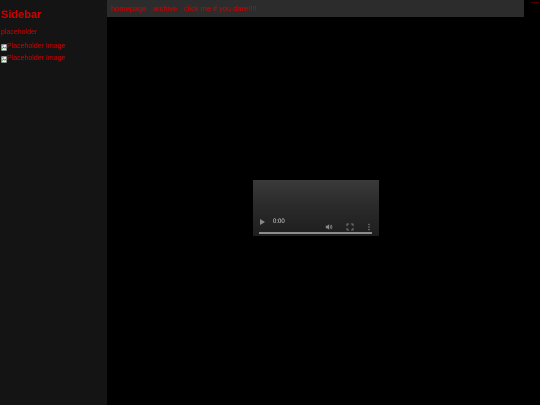 The image size is (540, 405). What do you see at coordinates (165, 8) in the screenshot?
I see `nav-link-archive: archive` at bounding box center [165, 8].